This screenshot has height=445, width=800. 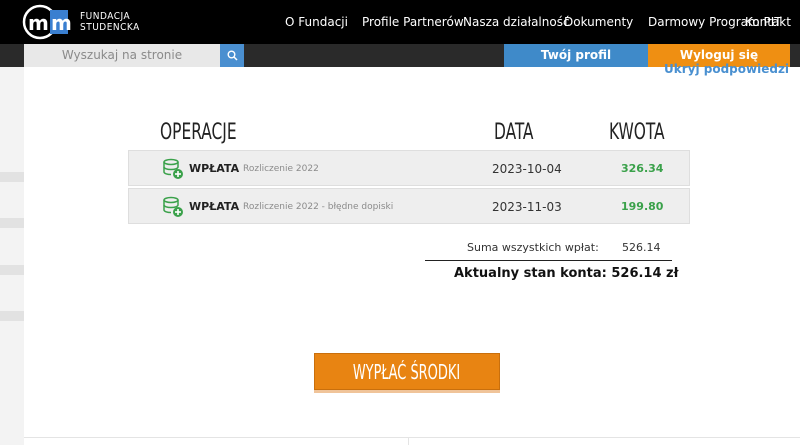 I want to click on search-button, so click(x=232, y=55).